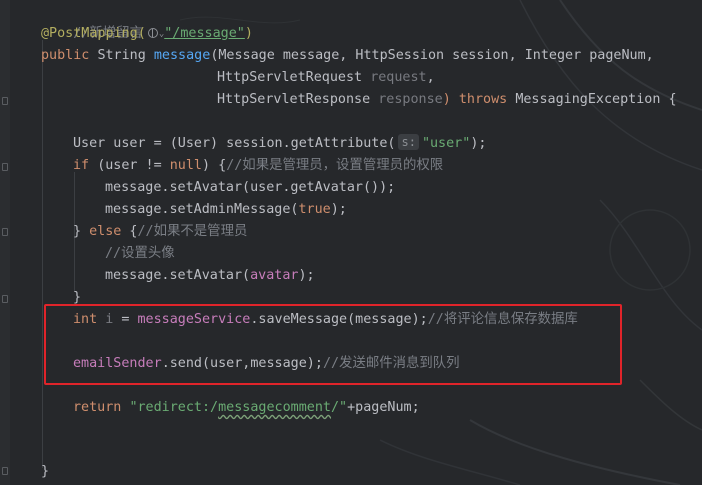 Image resolution: width=702 pixels, height=485 pixels. Describe the element at coordinates (92, 21) in the screenshot. I see `code-line-1: //新增留言` at that location.